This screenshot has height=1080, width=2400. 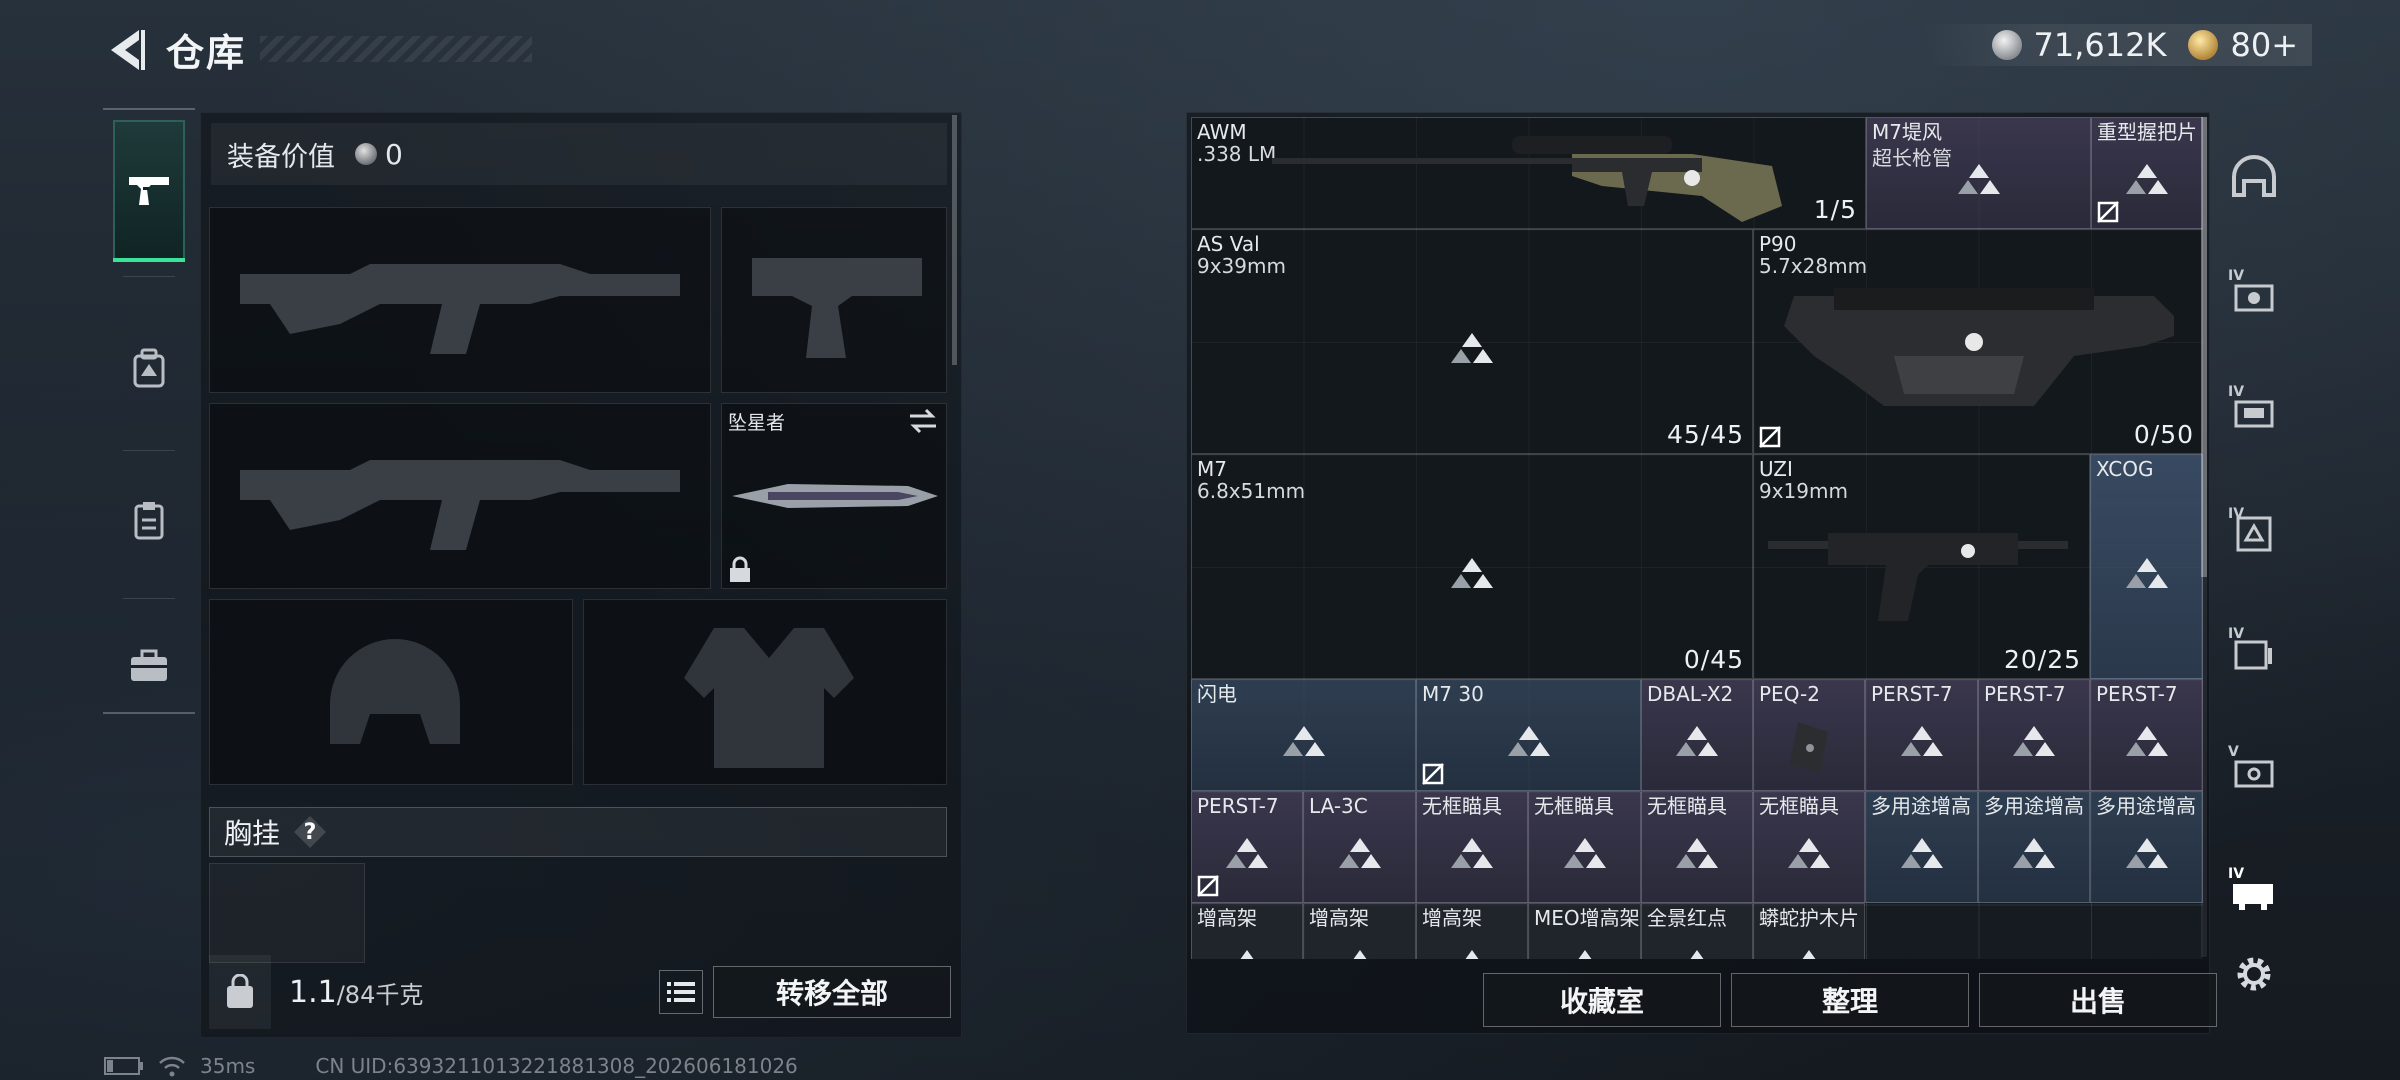 I want to click on item-awm: AWM .338 LM 1/5, so click(x=1528, y=173).